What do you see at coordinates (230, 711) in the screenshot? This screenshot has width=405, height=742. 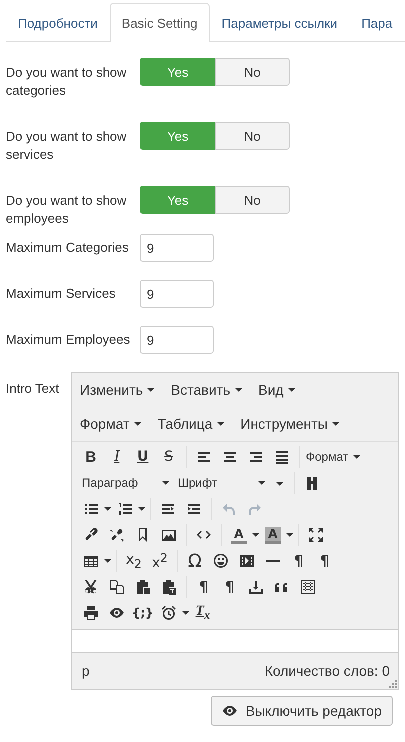 I see `eye-icon` at bounding box center [230, 711].